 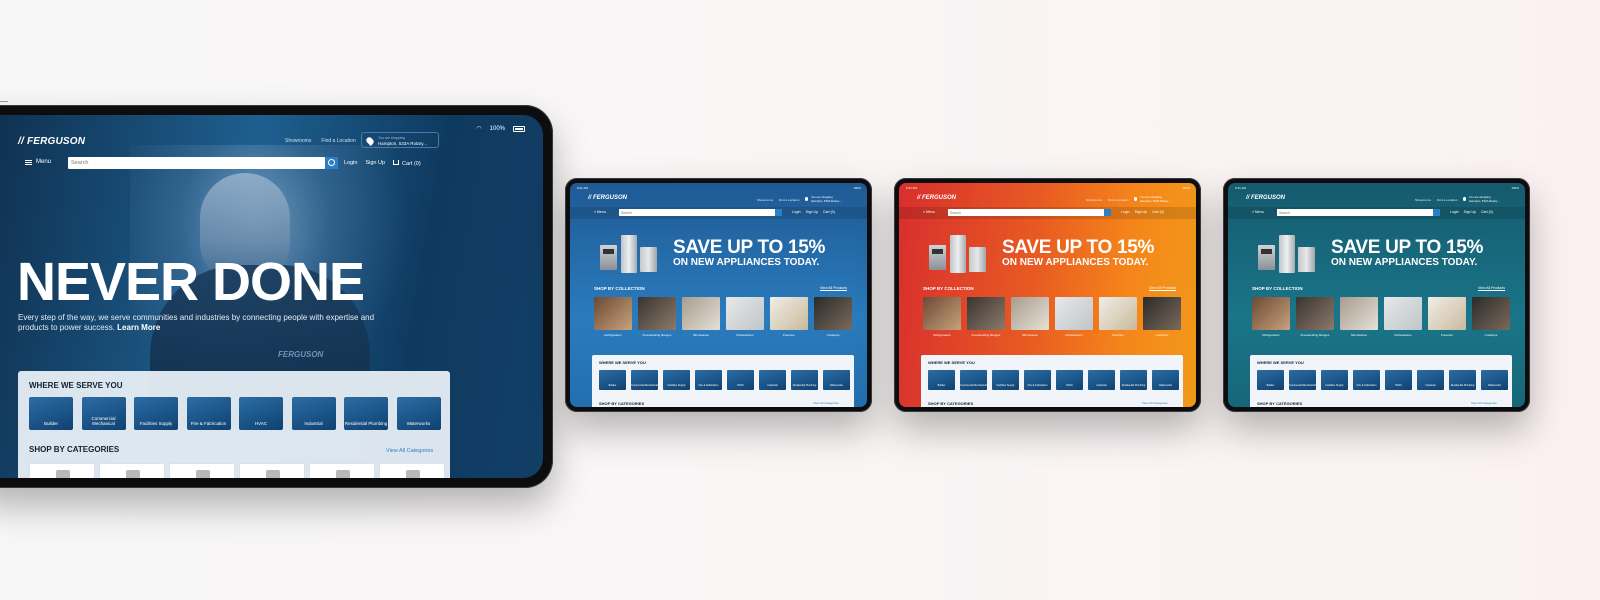 I want to click on serve-tile-builder: Builder, so click(x=51, y=413).